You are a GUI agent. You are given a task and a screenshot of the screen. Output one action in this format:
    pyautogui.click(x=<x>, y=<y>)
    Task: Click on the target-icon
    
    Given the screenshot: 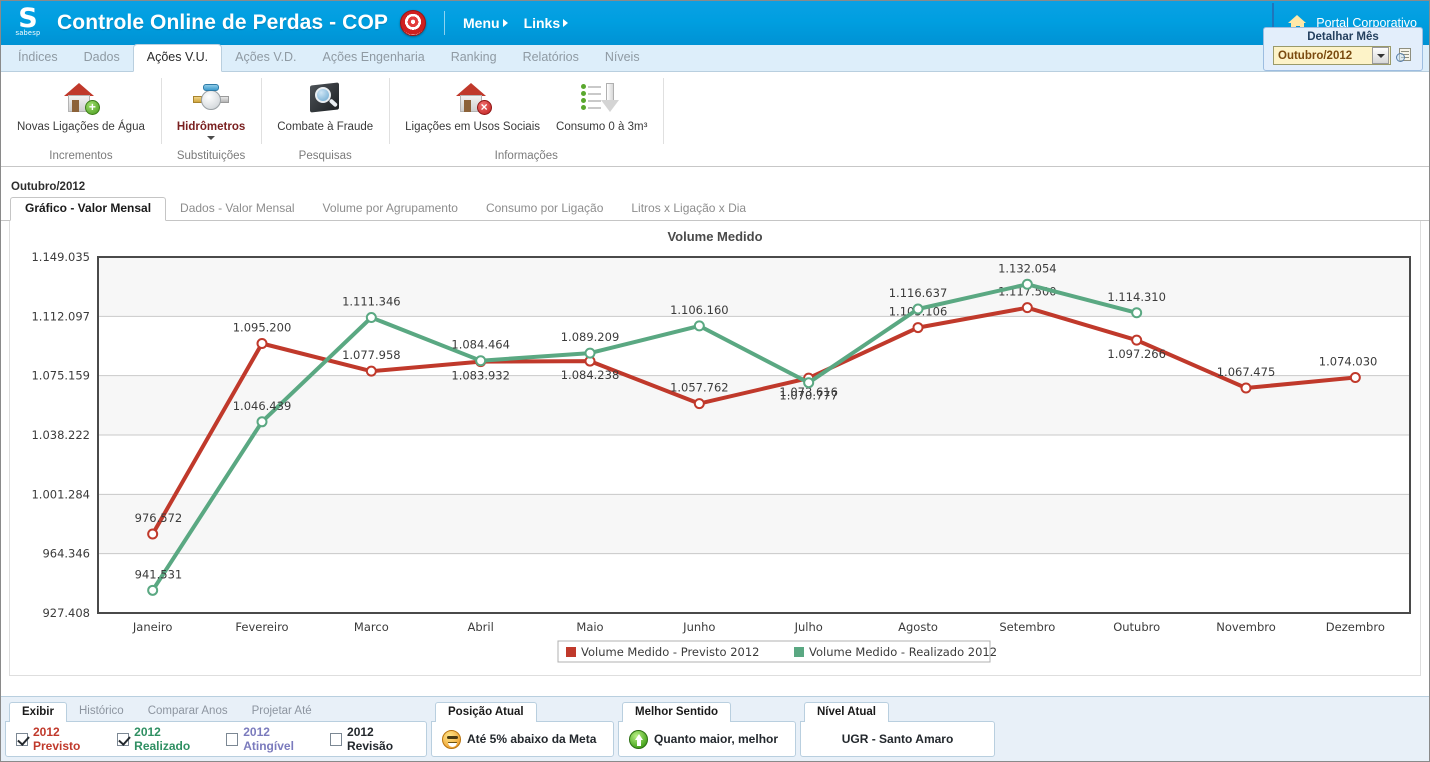 What is the action you would take?
    pyautogui.click(x=413, y=23)
    